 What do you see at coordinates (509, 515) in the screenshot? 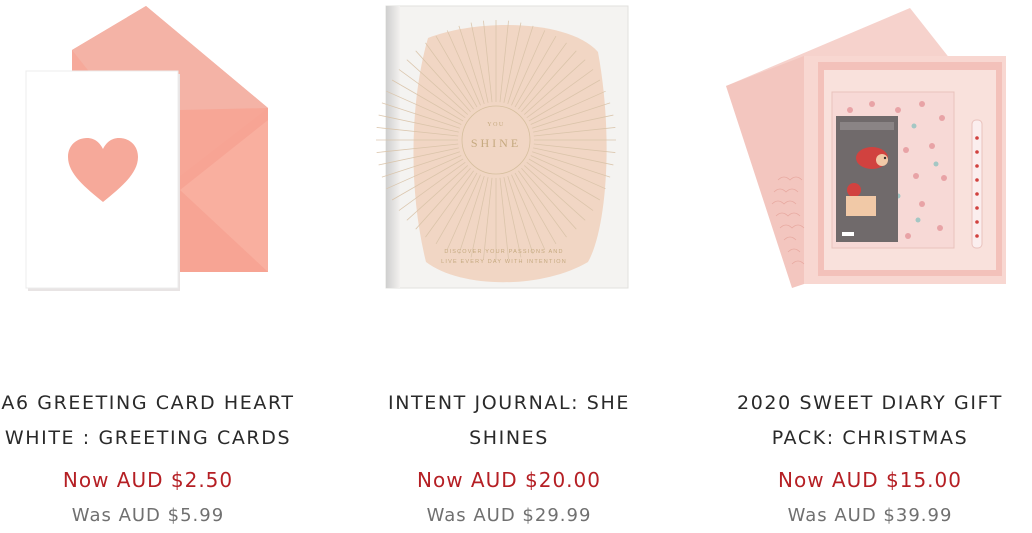
I see `original-price: Was AUD $29.99` at bounding box center [509, 515].